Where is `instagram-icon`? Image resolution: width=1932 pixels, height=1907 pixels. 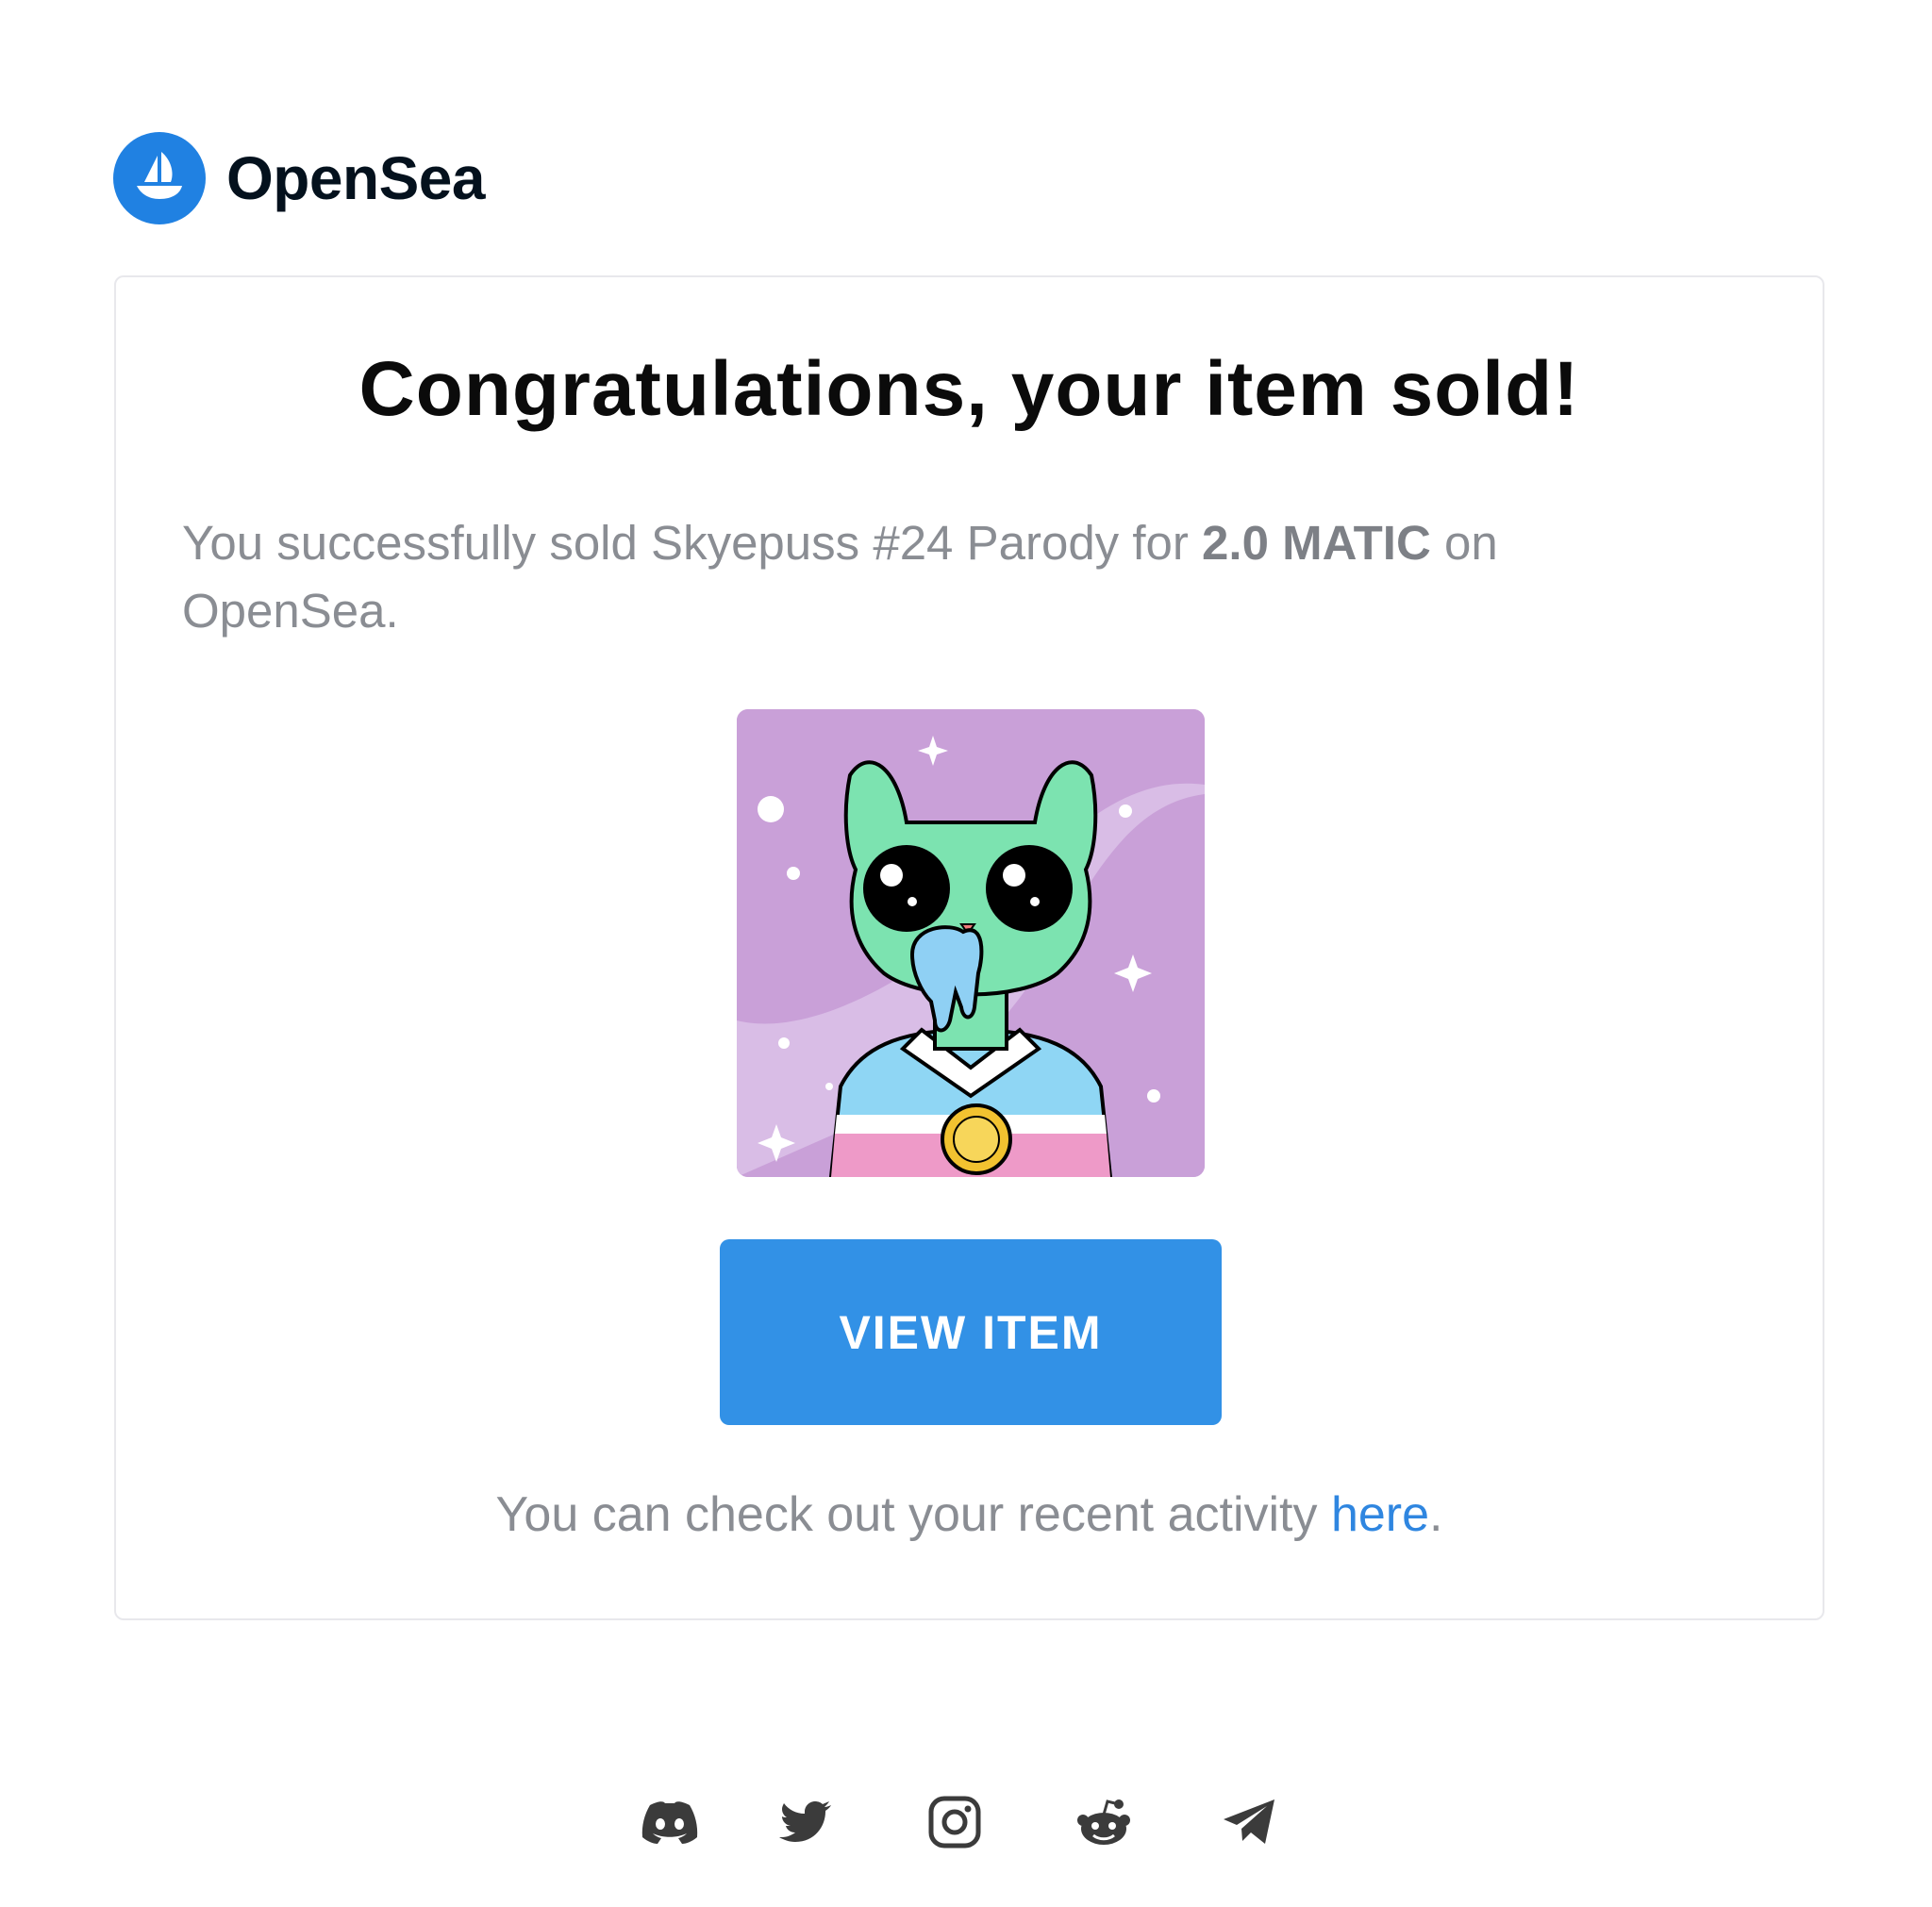
instagram-icon is located at coordinates (954, 1822).